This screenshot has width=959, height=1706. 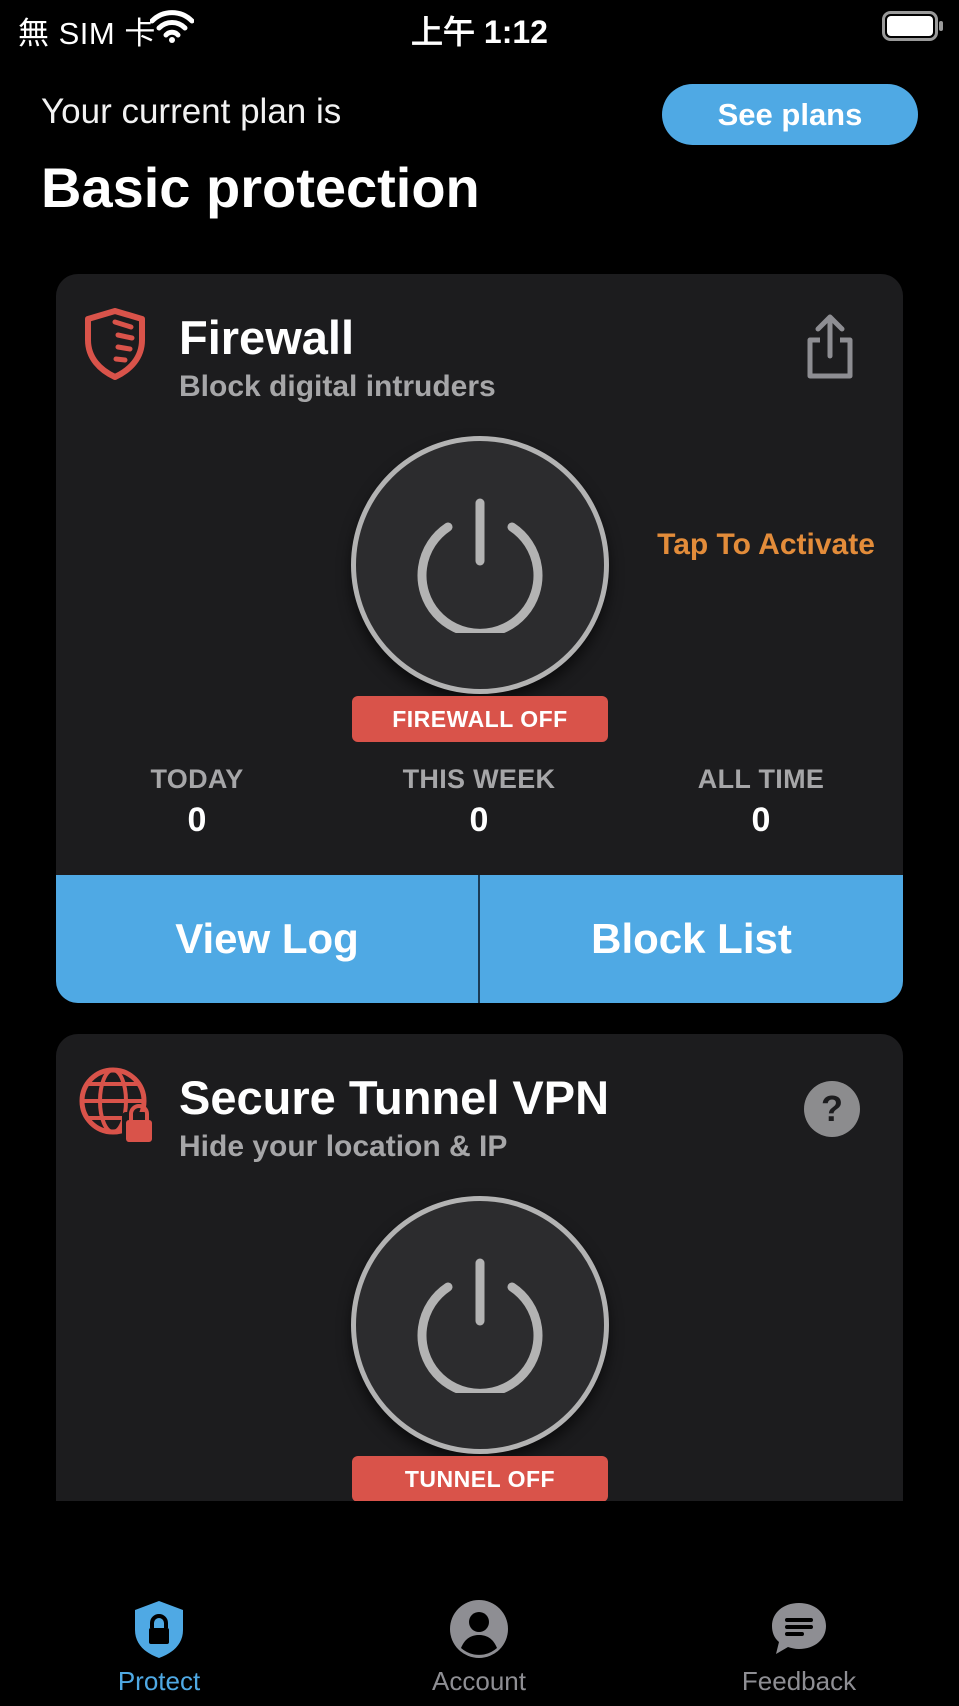 I want to click on firewall-action-bar: View Log Block List, so click(x=479, y=939).